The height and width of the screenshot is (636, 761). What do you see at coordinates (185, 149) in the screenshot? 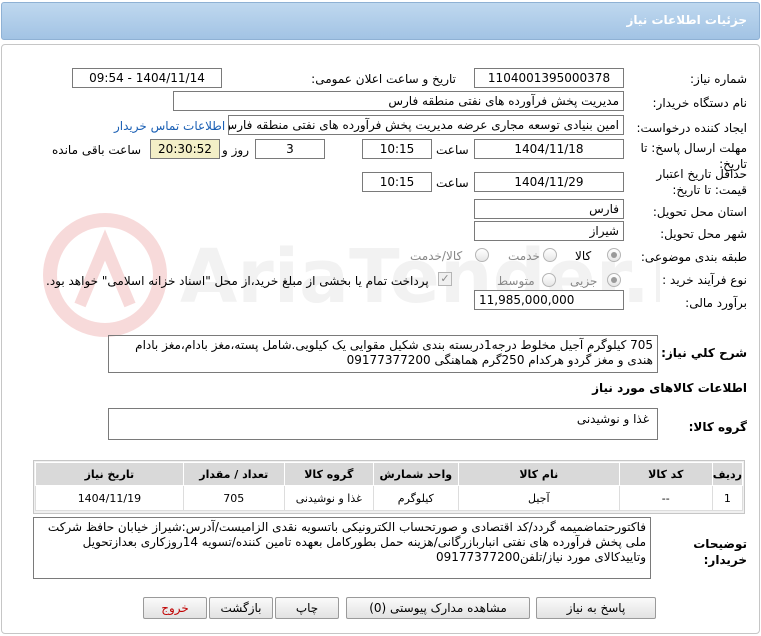
I see `remaining-time-field: 20:30:52` at bounding box center [185, 149].